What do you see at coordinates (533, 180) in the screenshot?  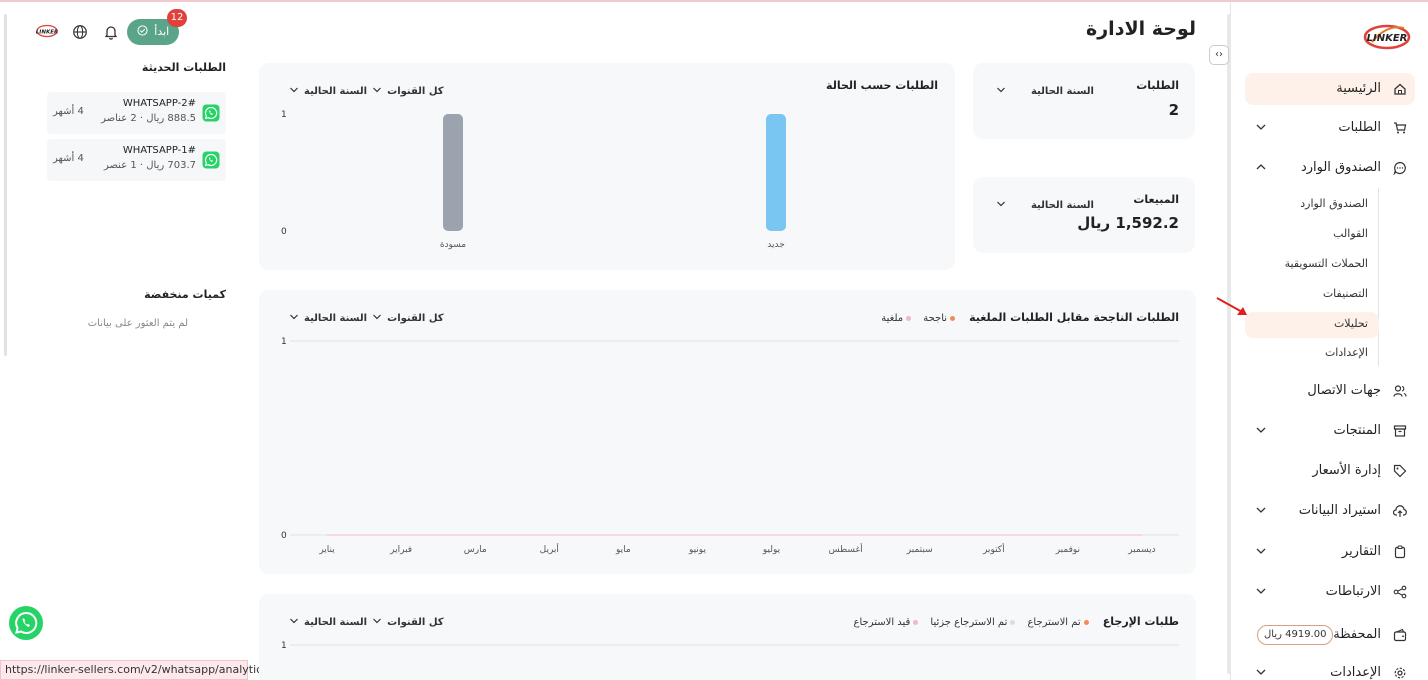 I see `orders-by-status-chart: 1 0 مسودة جديد` at bounding box center [533, 180].